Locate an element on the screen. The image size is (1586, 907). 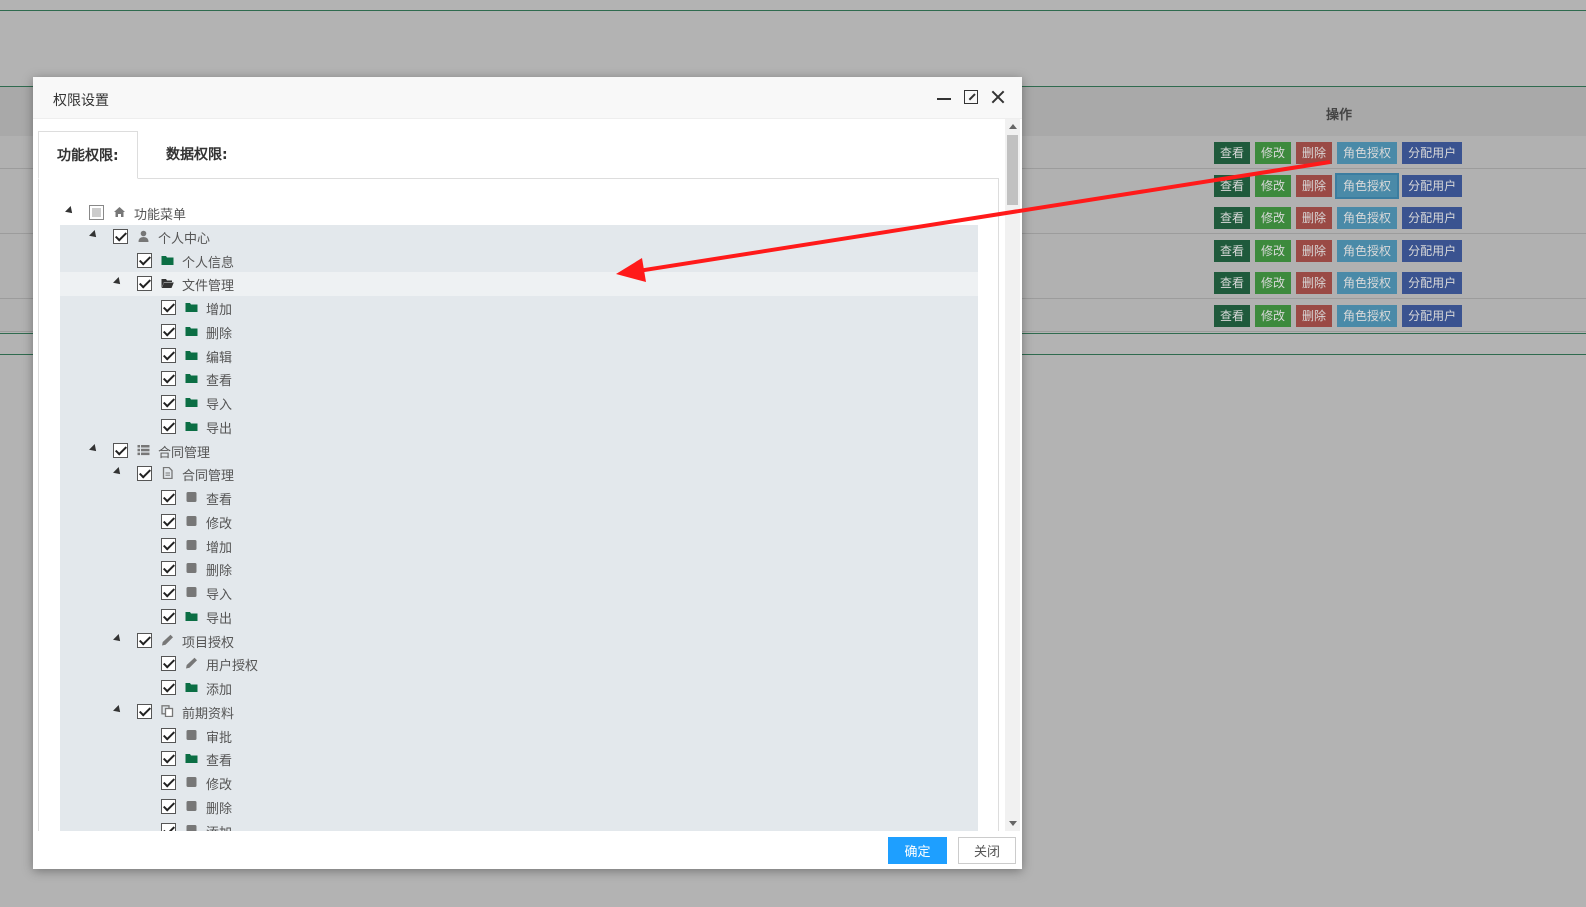
maximize-icon is located at coordinates (971, 97).